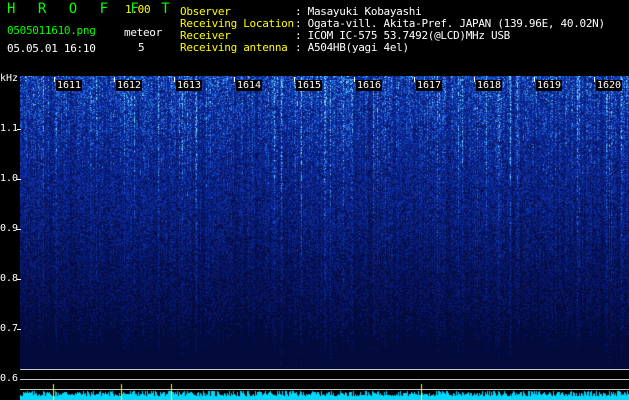 This screenshot has height=400, width=629. What do you see at coordinates (51, 30) in the screenshot?
I see `file-name: 0505011610.png` at bounding box center [51, 30].